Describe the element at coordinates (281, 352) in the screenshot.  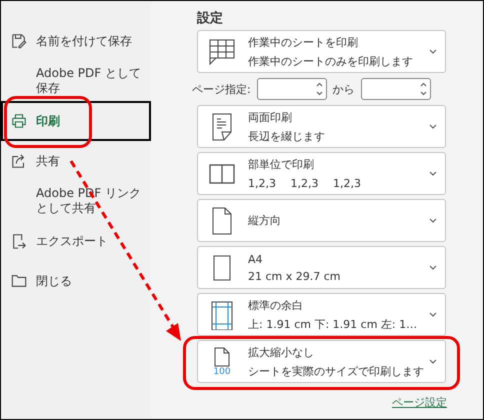
I see `option-title: 拡大縮小なし` at that location.